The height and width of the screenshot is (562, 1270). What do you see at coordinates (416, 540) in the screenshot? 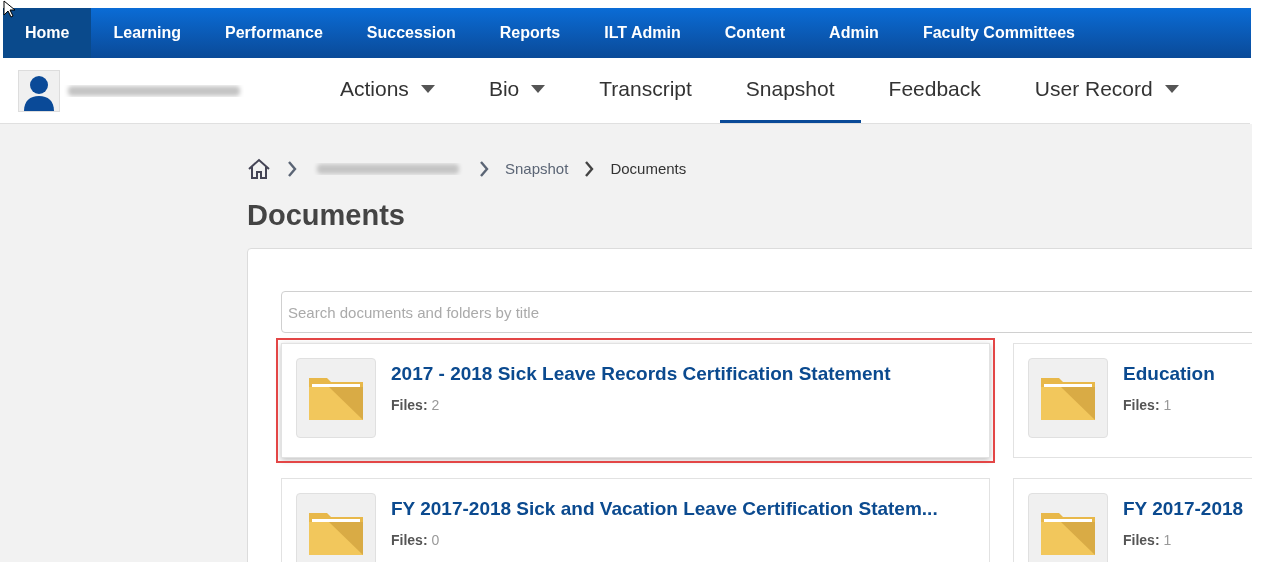
I see `files-count: Files: 0` at bounding box center [416, 540].